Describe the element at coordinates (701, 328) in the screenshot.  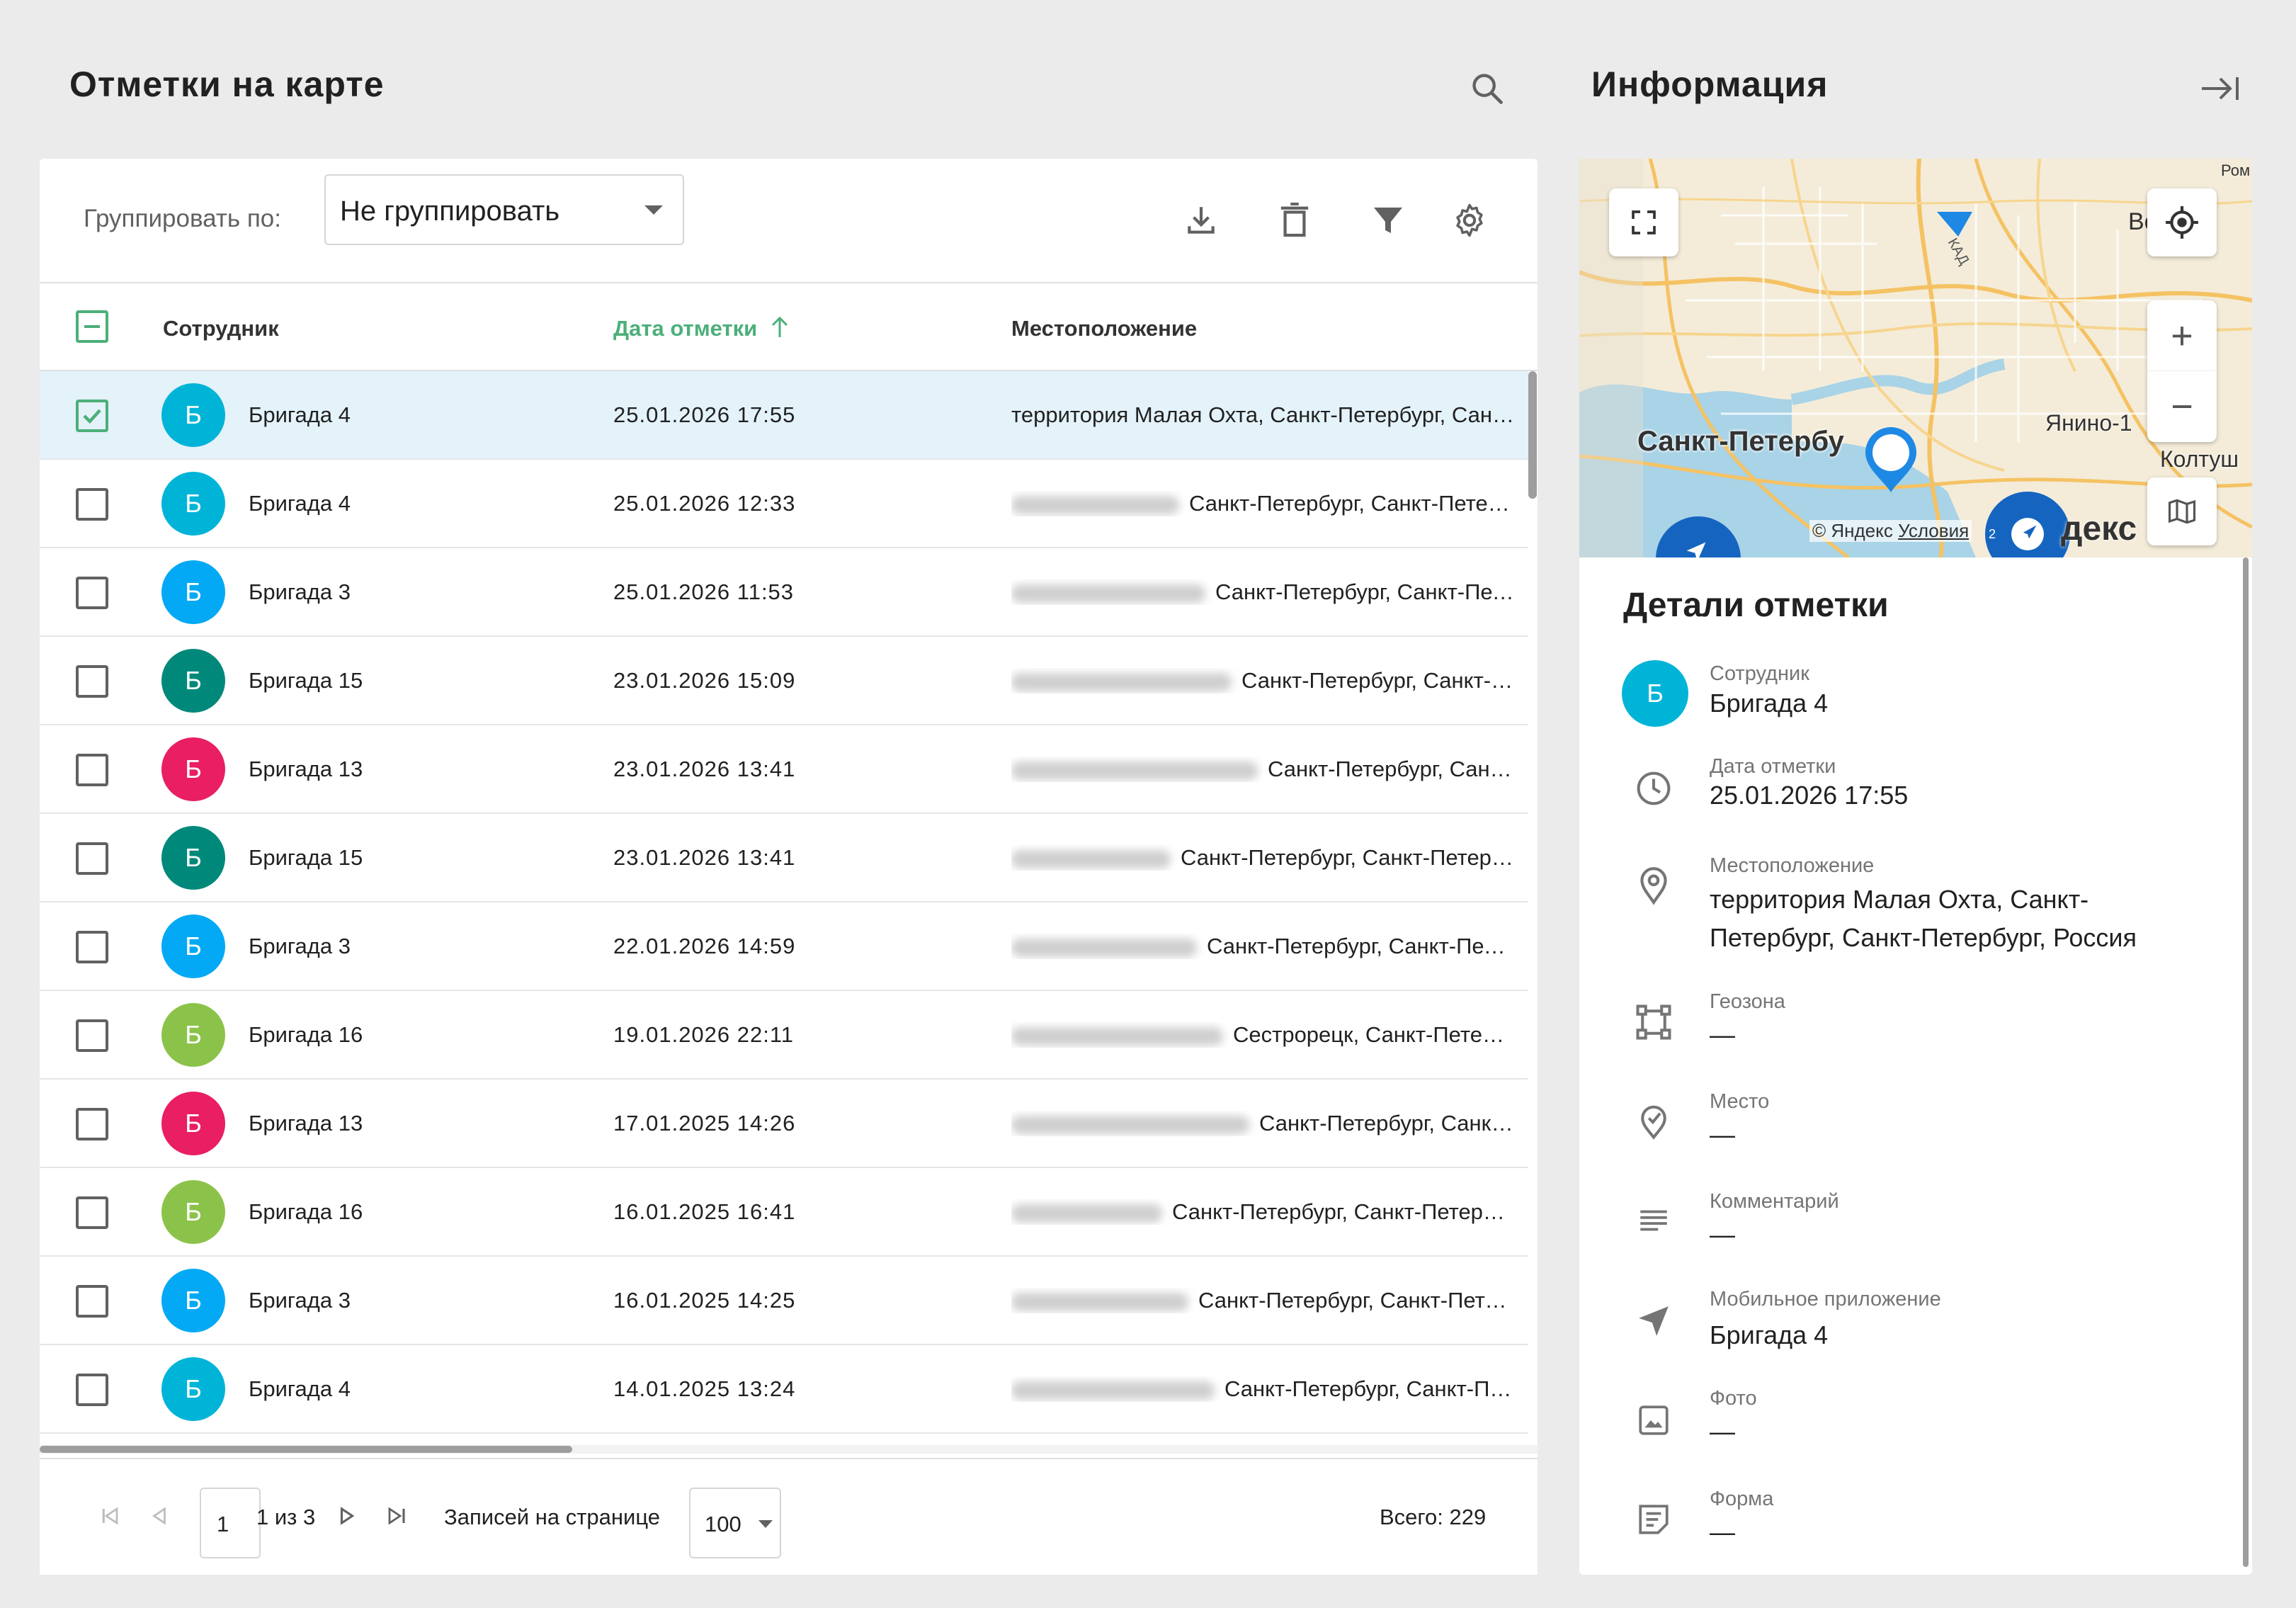
I see `column-header-date: Дата отметки` at that location.